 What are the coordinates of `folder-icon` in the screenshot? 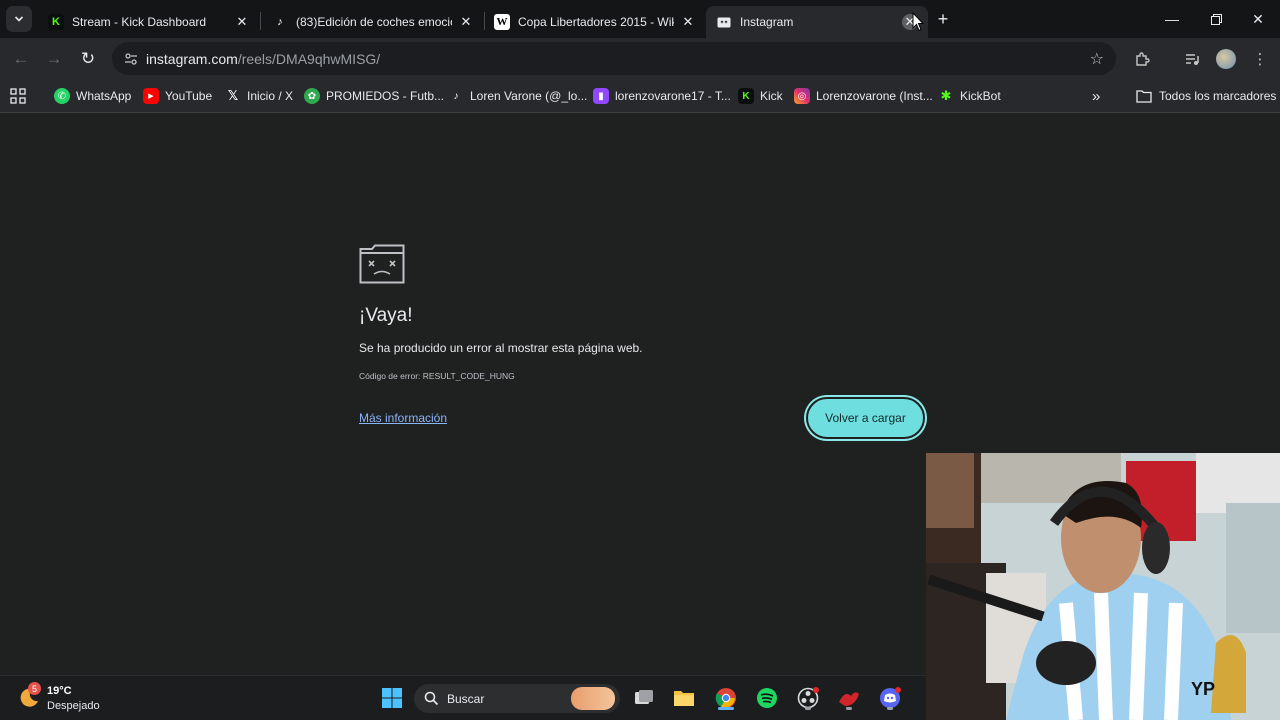 It's located at (684, 698).